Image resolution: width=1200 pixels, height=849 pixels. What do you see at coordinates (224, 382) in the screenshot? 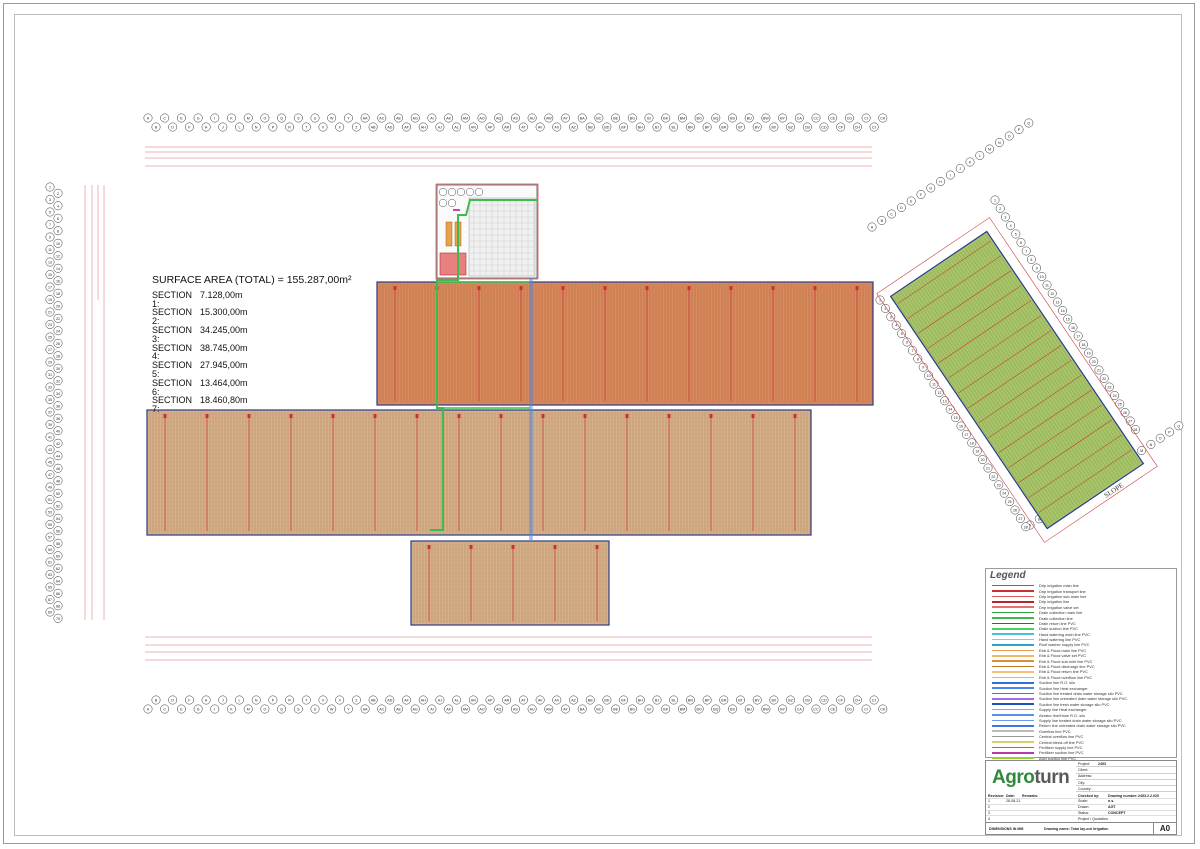
I see `section-length: 13.464,00m` at bounding box center [224, 382].